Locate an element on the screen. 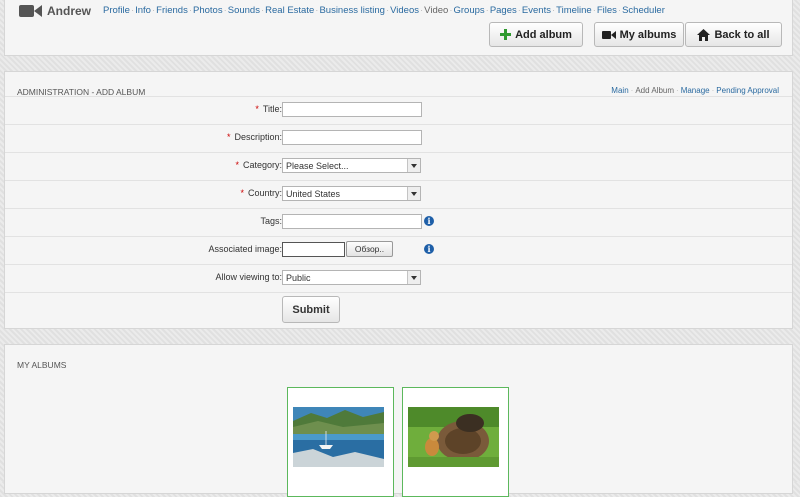 The height and width of the screenshot is (497, 800). nav-link-pages: Pages is located at coordinates (503, 10).